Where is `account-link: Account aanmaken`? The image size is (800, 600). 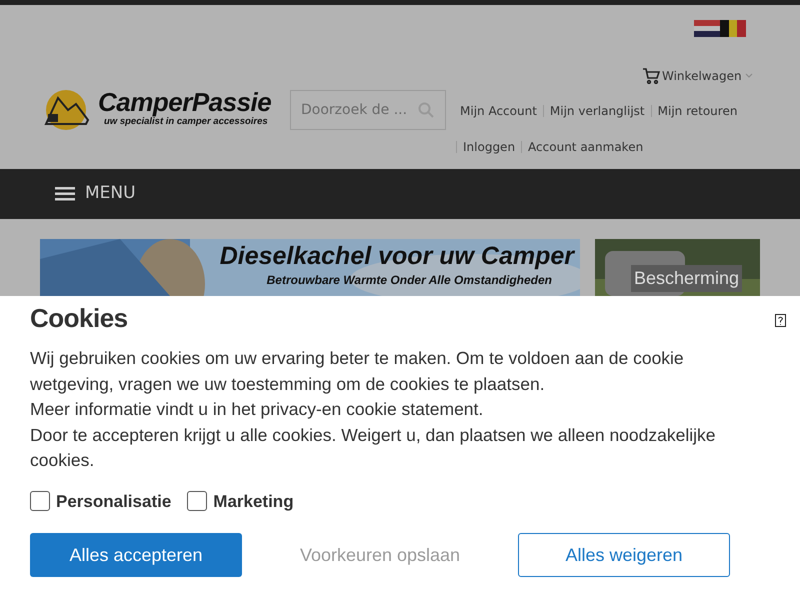
account-link: Account aanmaken is located at coordinates (585, 147).